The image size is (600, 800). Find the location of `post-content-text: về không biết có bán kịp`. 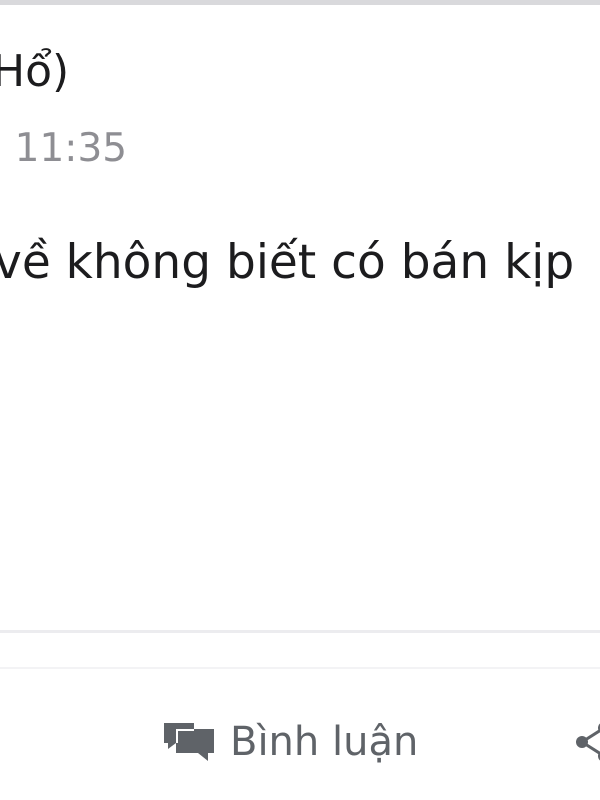

post-content-text: về không biết có bán kịp is located at coordinates (287, 262).